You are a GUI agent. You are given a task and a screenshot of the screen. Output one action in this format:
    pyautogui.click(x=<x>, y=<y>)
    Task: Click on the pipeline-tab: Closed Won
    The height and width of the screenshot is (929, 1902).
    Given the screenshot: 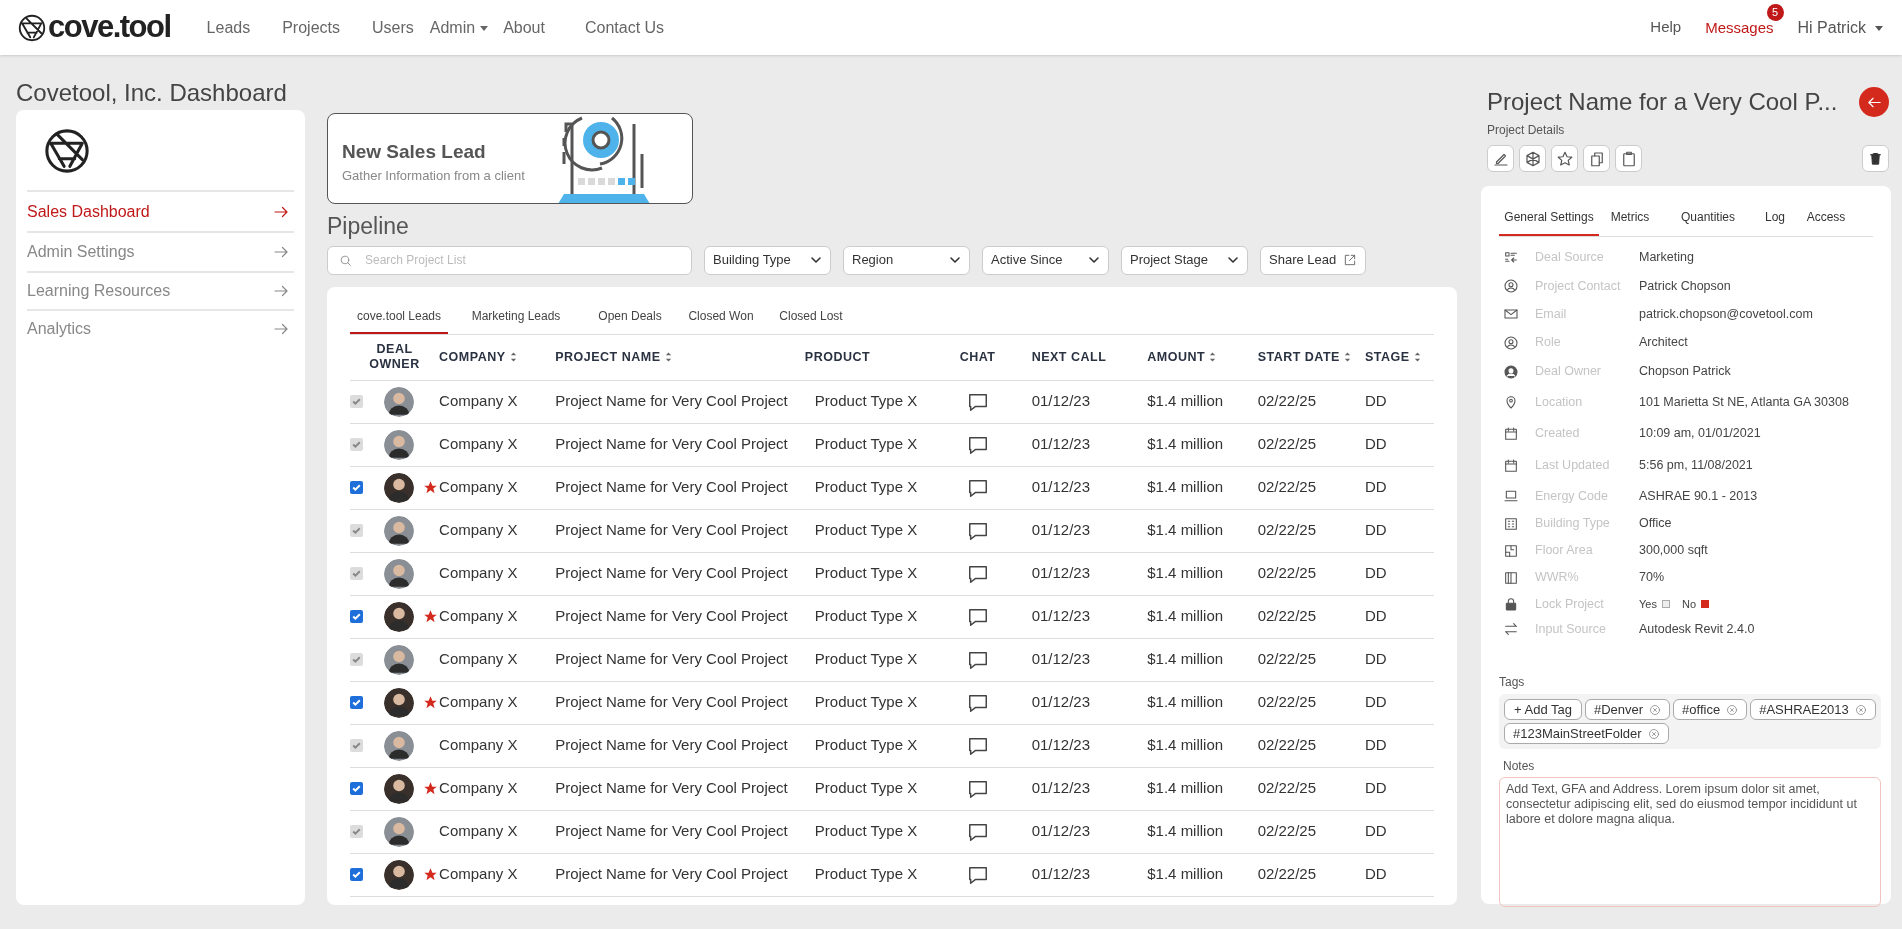 What is the action you would take?
    pyautogui.click(x=721, y=320)
    